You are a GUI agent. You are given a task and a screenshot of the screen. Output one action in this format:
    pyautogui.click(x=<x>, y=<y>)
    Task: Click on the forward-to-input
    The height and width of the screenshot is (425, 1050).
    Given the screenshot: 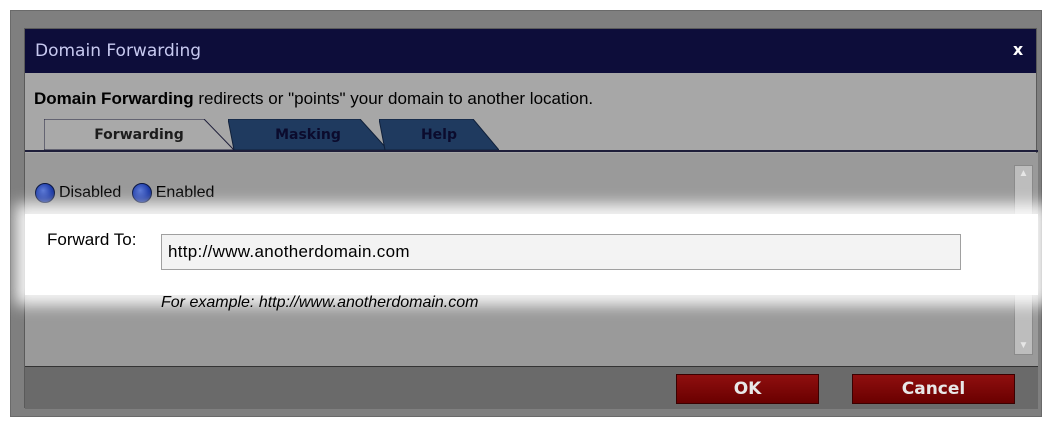 What is the action you would take?
    pyautogui.click(x=561, y=252)
    